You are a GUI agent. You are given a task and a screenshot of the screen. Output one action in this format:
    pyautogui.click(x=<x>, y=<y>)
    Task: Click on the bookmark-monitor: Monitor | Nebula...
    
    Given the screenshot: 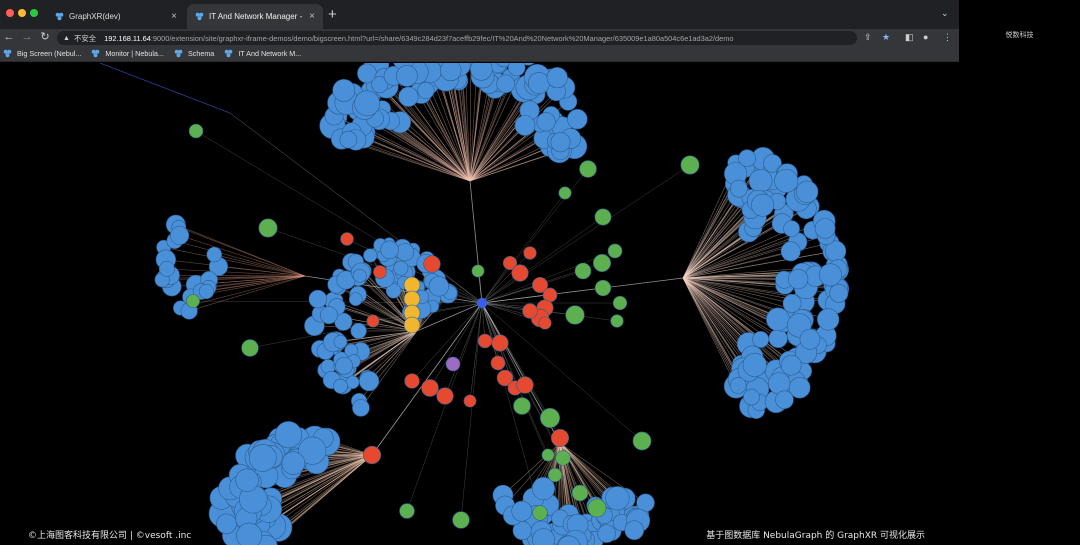 What is the action you would take?
    pyautogui.click(x=127, y=53)
    